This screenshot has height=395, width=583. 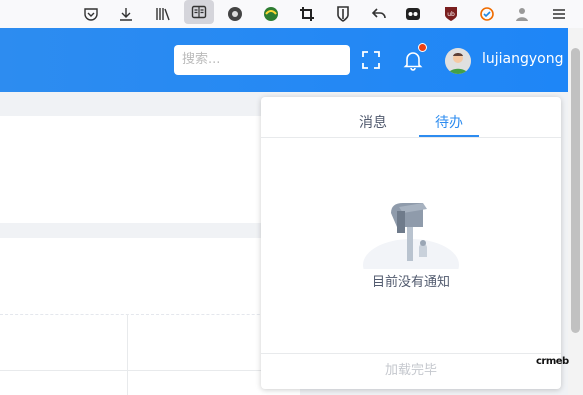 What do you see at coordinates (163, 14) in the screenshot?
I see `library-icon` at bounding box center [163, 14].